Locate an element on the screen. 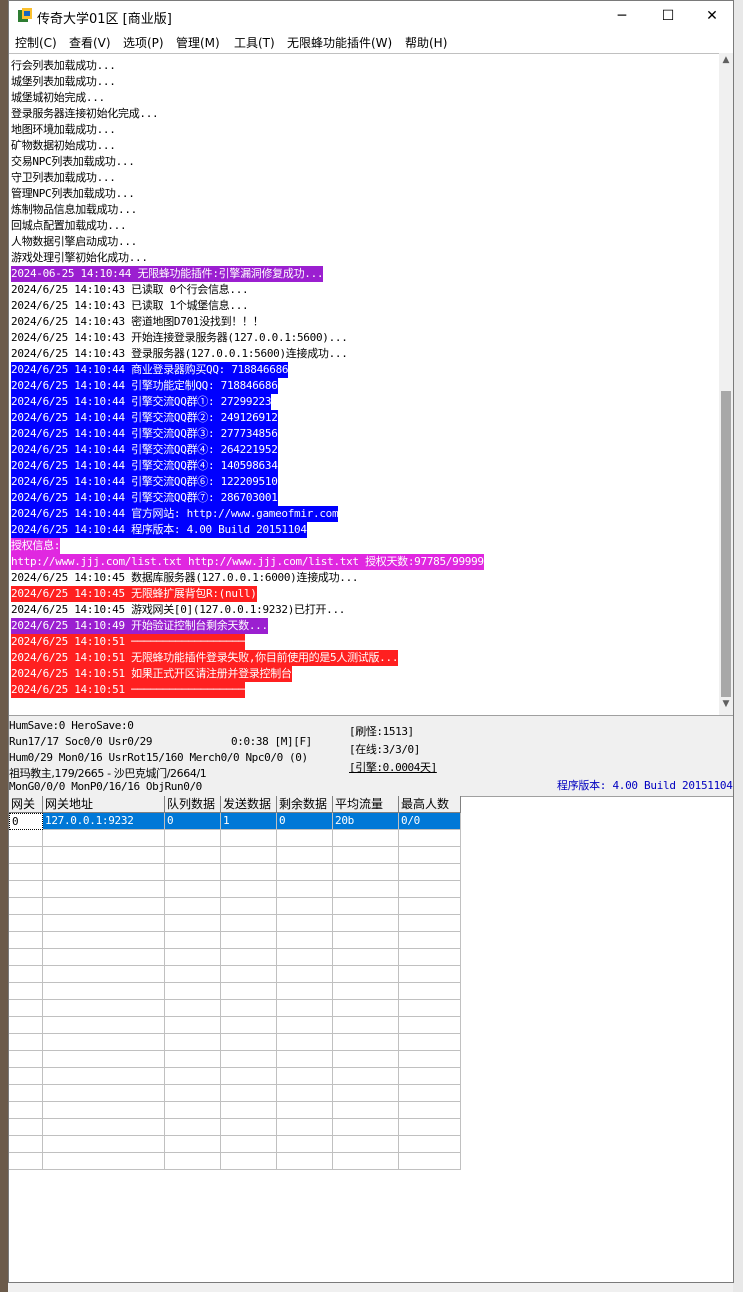 The width and height of the screenshot is (743, 1292). menu-manage: 管理(M) is located at coordinates (198, 42).